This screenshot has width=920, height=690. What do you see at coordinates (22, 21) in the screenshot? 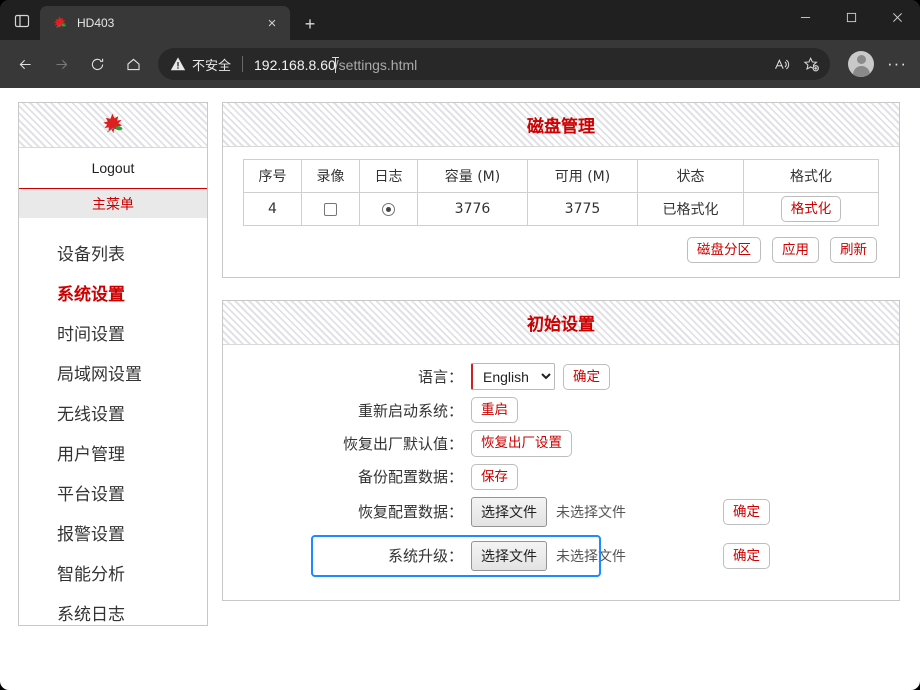
I see `tab-search-button` at bounding box center [22, 21].